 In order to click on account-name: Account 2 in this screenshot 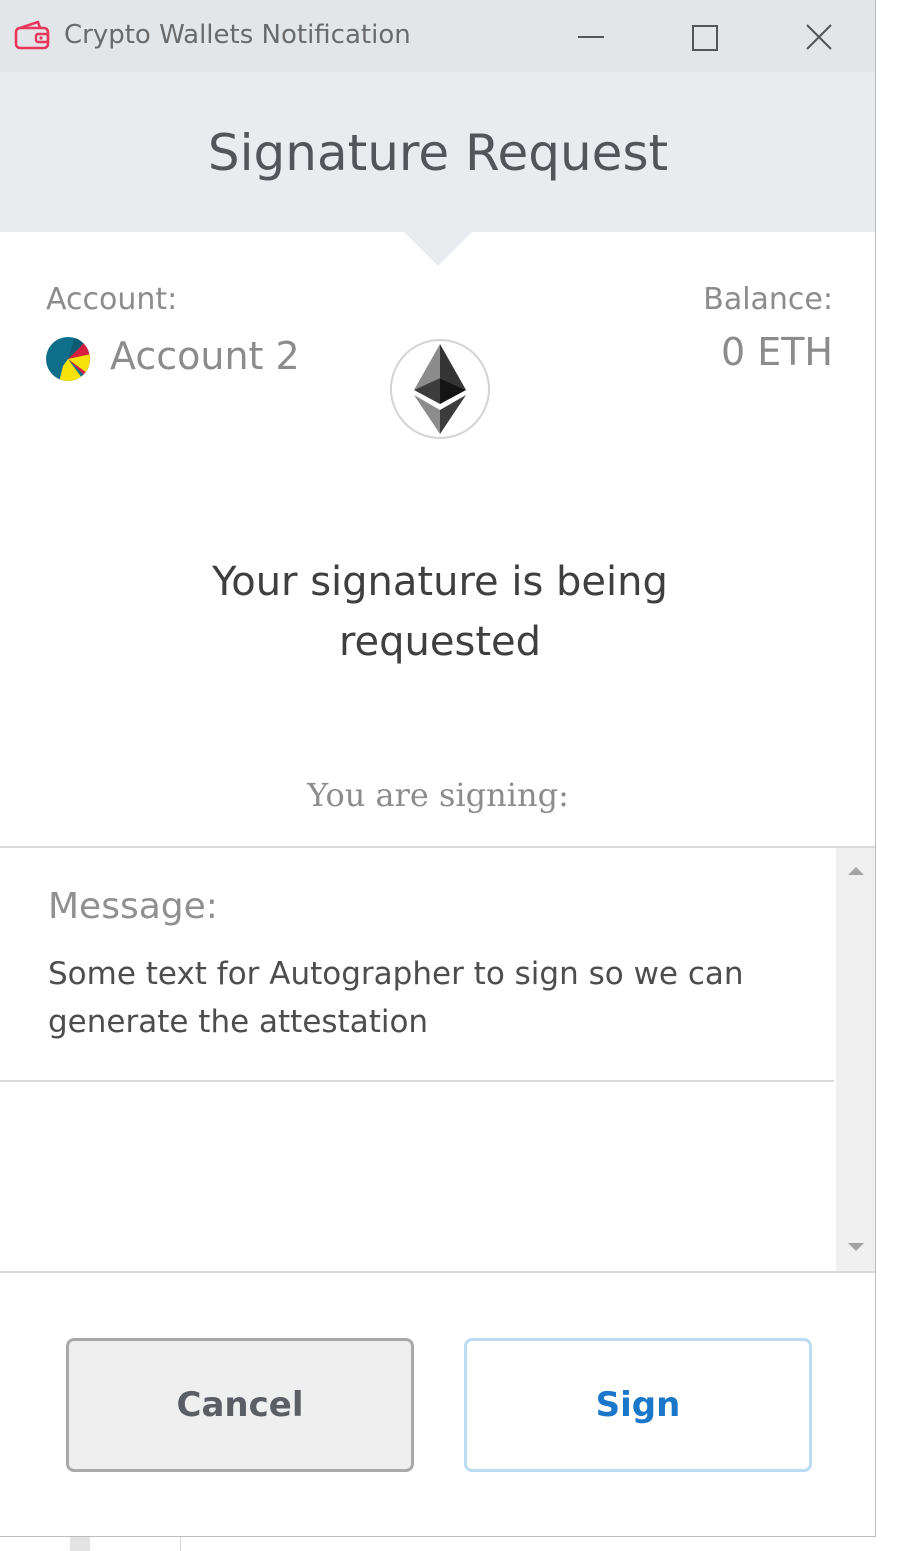, I will do `click(205, 356)`.